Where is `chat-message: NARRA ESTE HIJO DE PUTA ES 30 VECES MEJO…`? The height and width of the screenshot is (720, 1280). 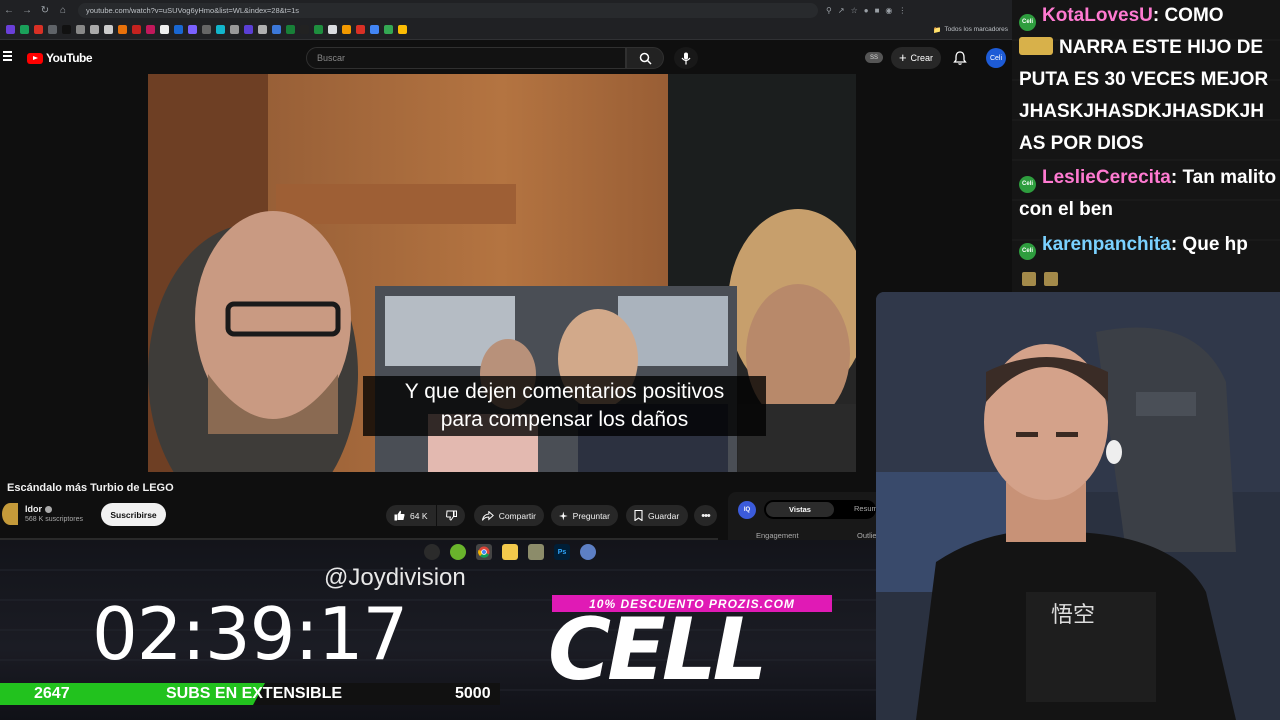
chat-message: NARRA ESTE HIJO DE PUTA ES 30 VECES MEJO… is located at coordinates (1149, 96).